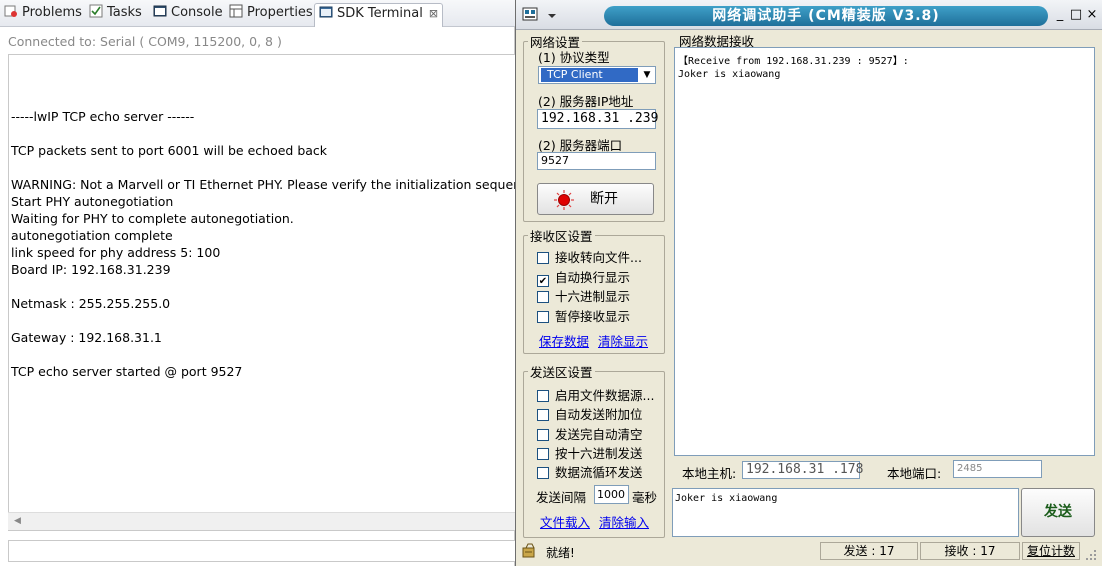  I want to click on disconnect-label: 断开, so click(604, 199).